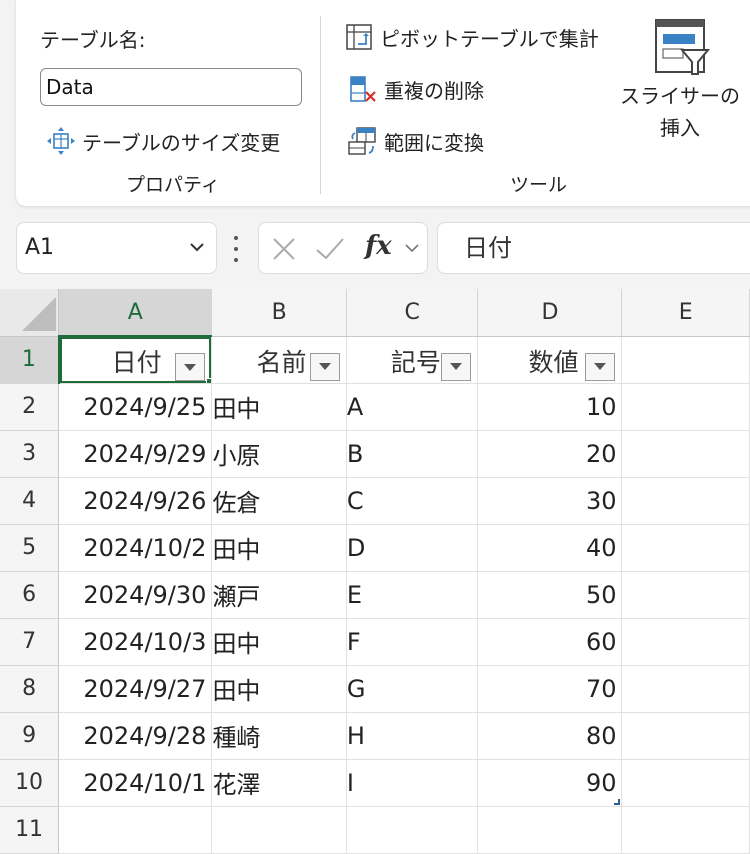  What do you see at coordinates (279, 783) in the screenshot?
I see `name-cell: 花澤` at bounding box center [279, 783].